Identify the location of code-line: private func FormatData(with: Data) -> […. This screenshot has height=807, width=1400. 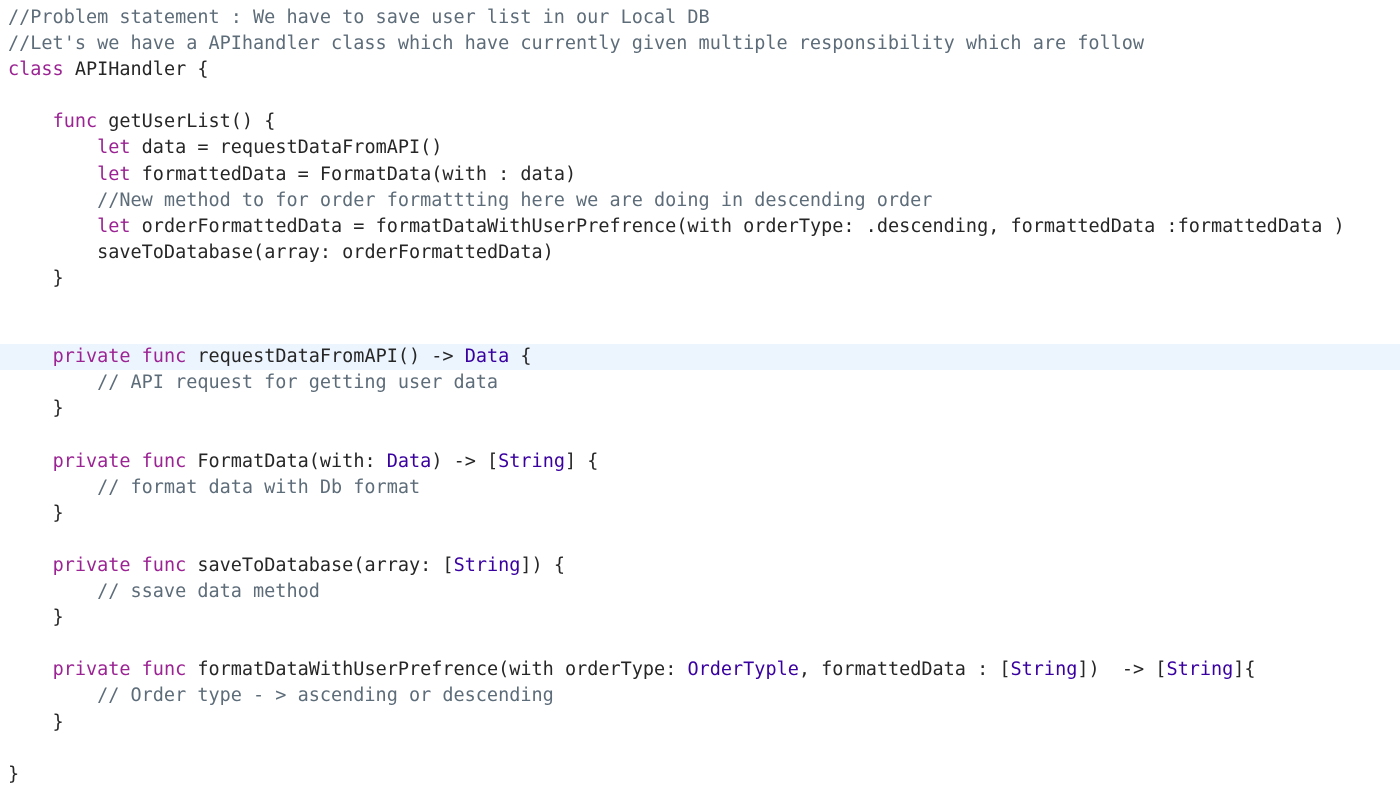
(704, 462).